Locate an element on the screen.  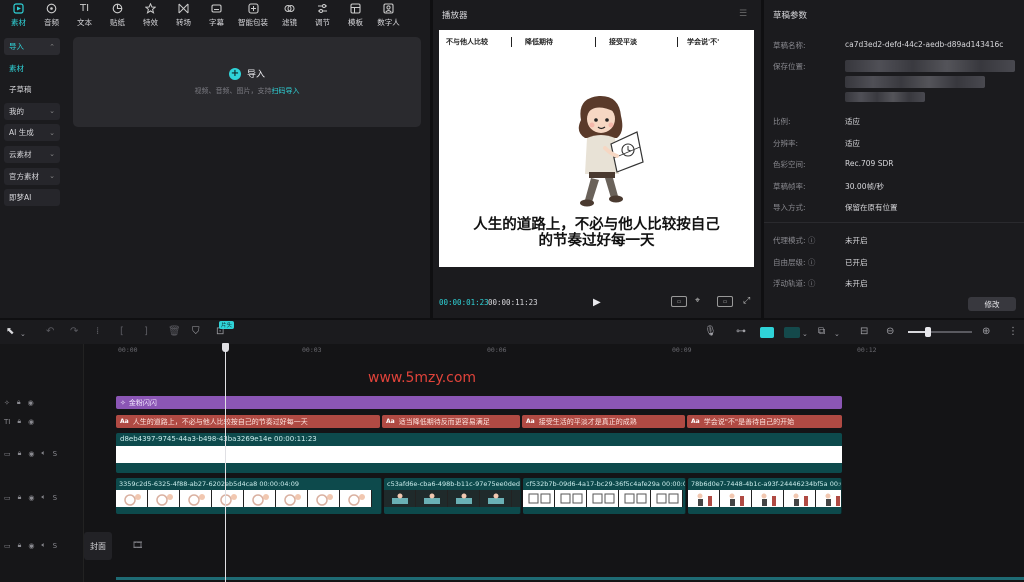
tool-sticker: 贴纸 is located at coordinates (117, 15).